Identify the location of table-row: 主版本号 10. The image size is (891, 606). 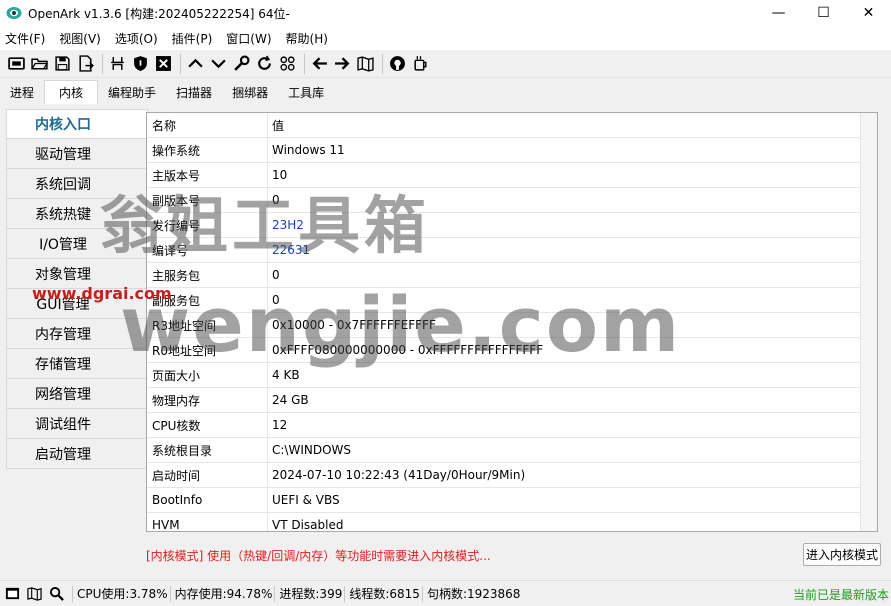
(512, 175).